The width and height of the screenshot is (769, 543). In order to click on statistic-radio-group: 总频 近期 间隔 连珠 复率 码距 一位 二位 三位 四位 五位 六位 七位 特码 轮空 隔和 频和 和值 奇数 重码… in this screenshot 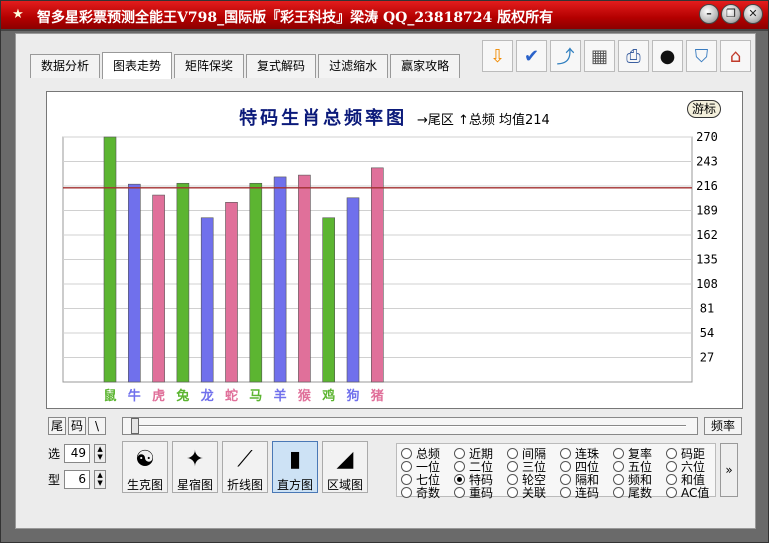, I will do `click(556, 471)`.